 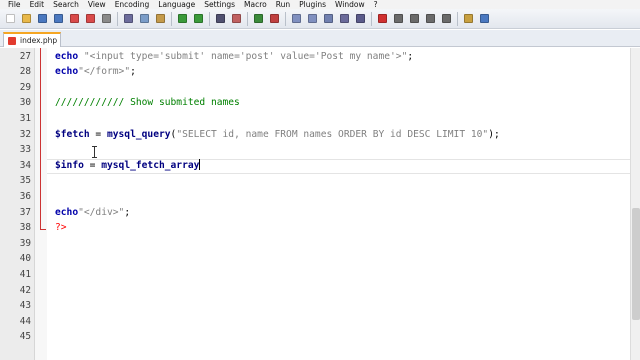 I want to click on cut-button, so click(x=128, y=19).